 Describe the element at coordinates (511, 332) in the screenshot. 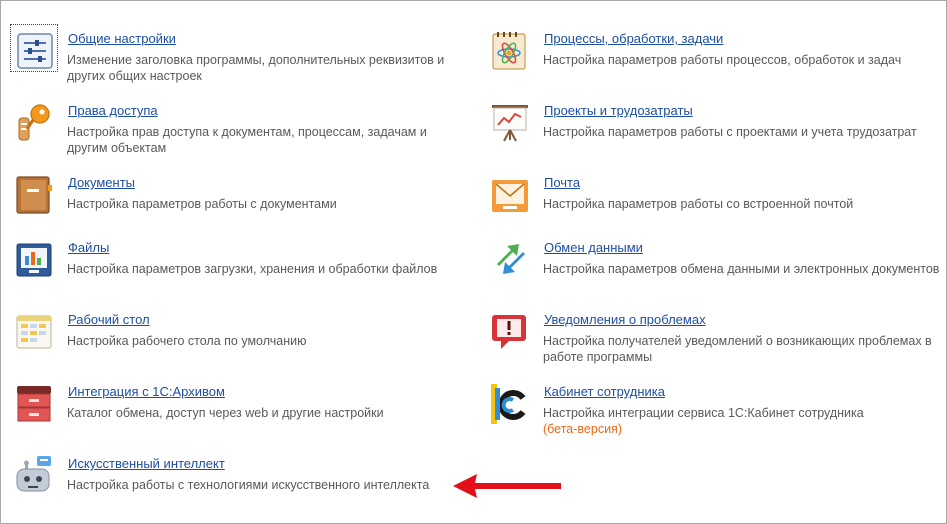

I see `alert-icon` at that location.